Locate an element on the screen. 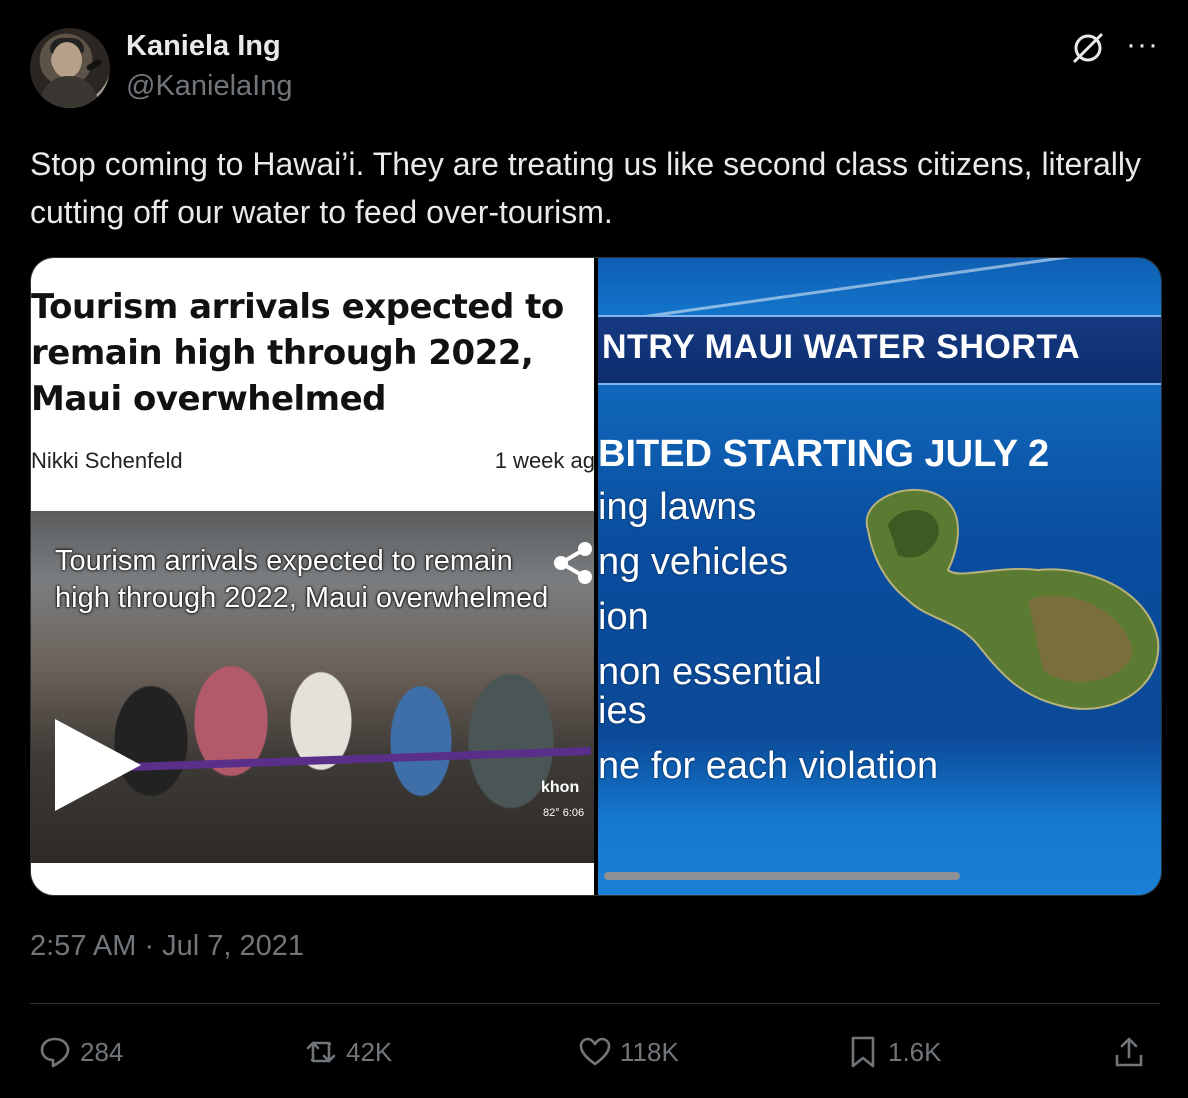 The height and width of the screenshot is (1098, 1188). repost-button: 42K is located at coordinates (348, 1052).